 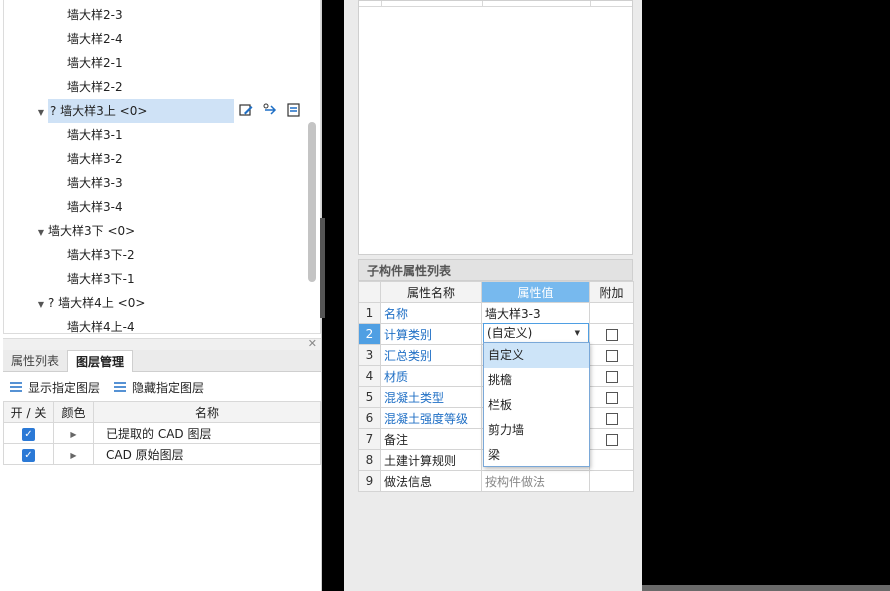 What do you see at coordinates (162, 343) in the screenshot?
I see `panel-splitter: ✕` at bounding box center [162, 343].